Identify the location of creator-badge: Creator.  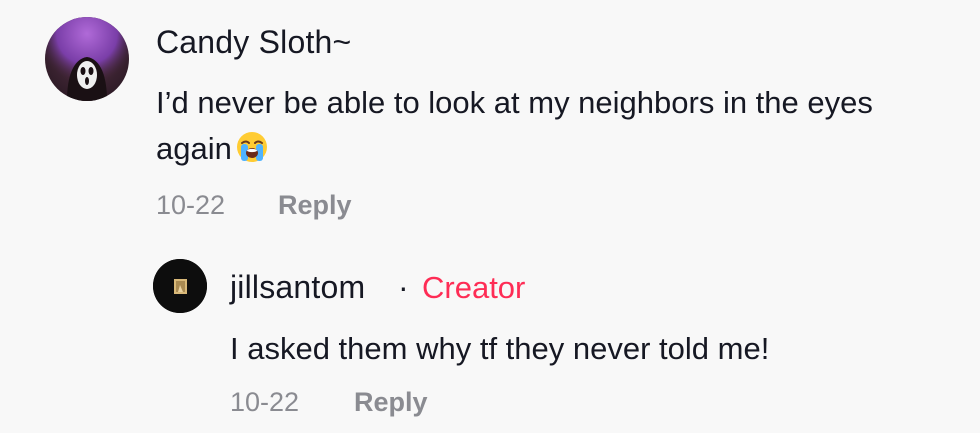
(474, 287).